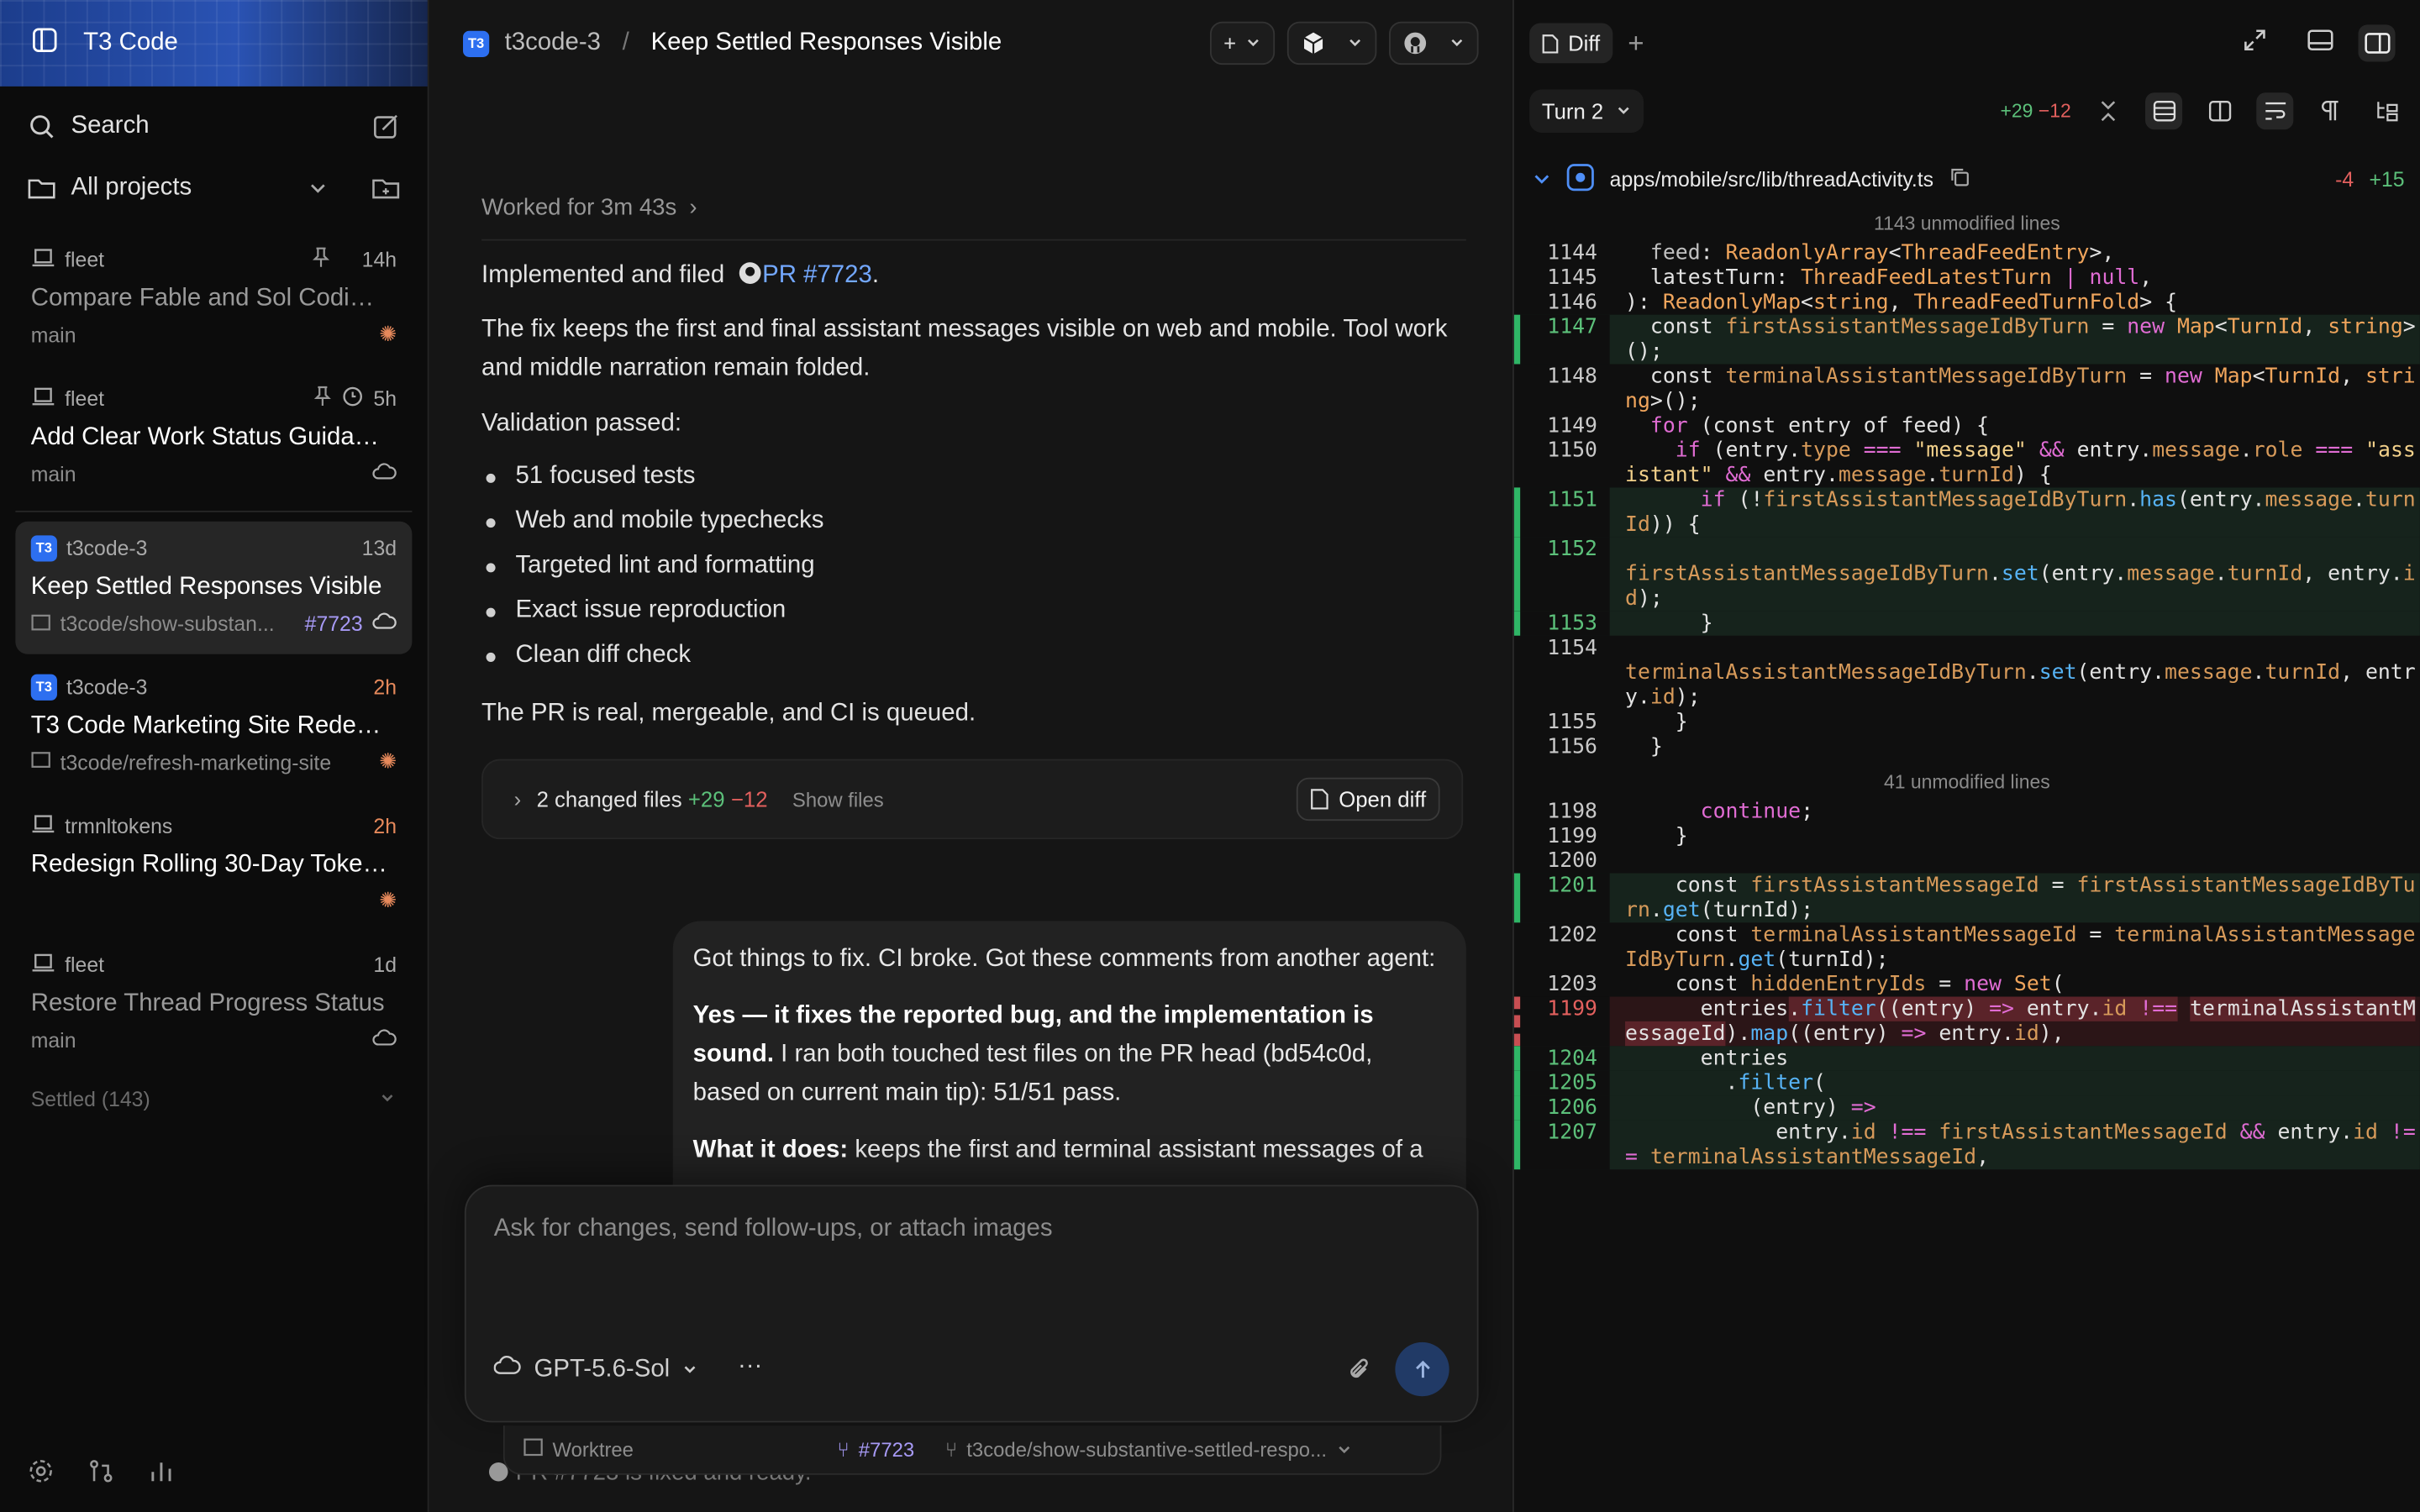 The image size is (2420, 1512). What do you see at coordinates (1768, 425) in the screenshot?
I see `code-line: 1149 for (const entry of feed) {` at bounding box center [1768, 425].